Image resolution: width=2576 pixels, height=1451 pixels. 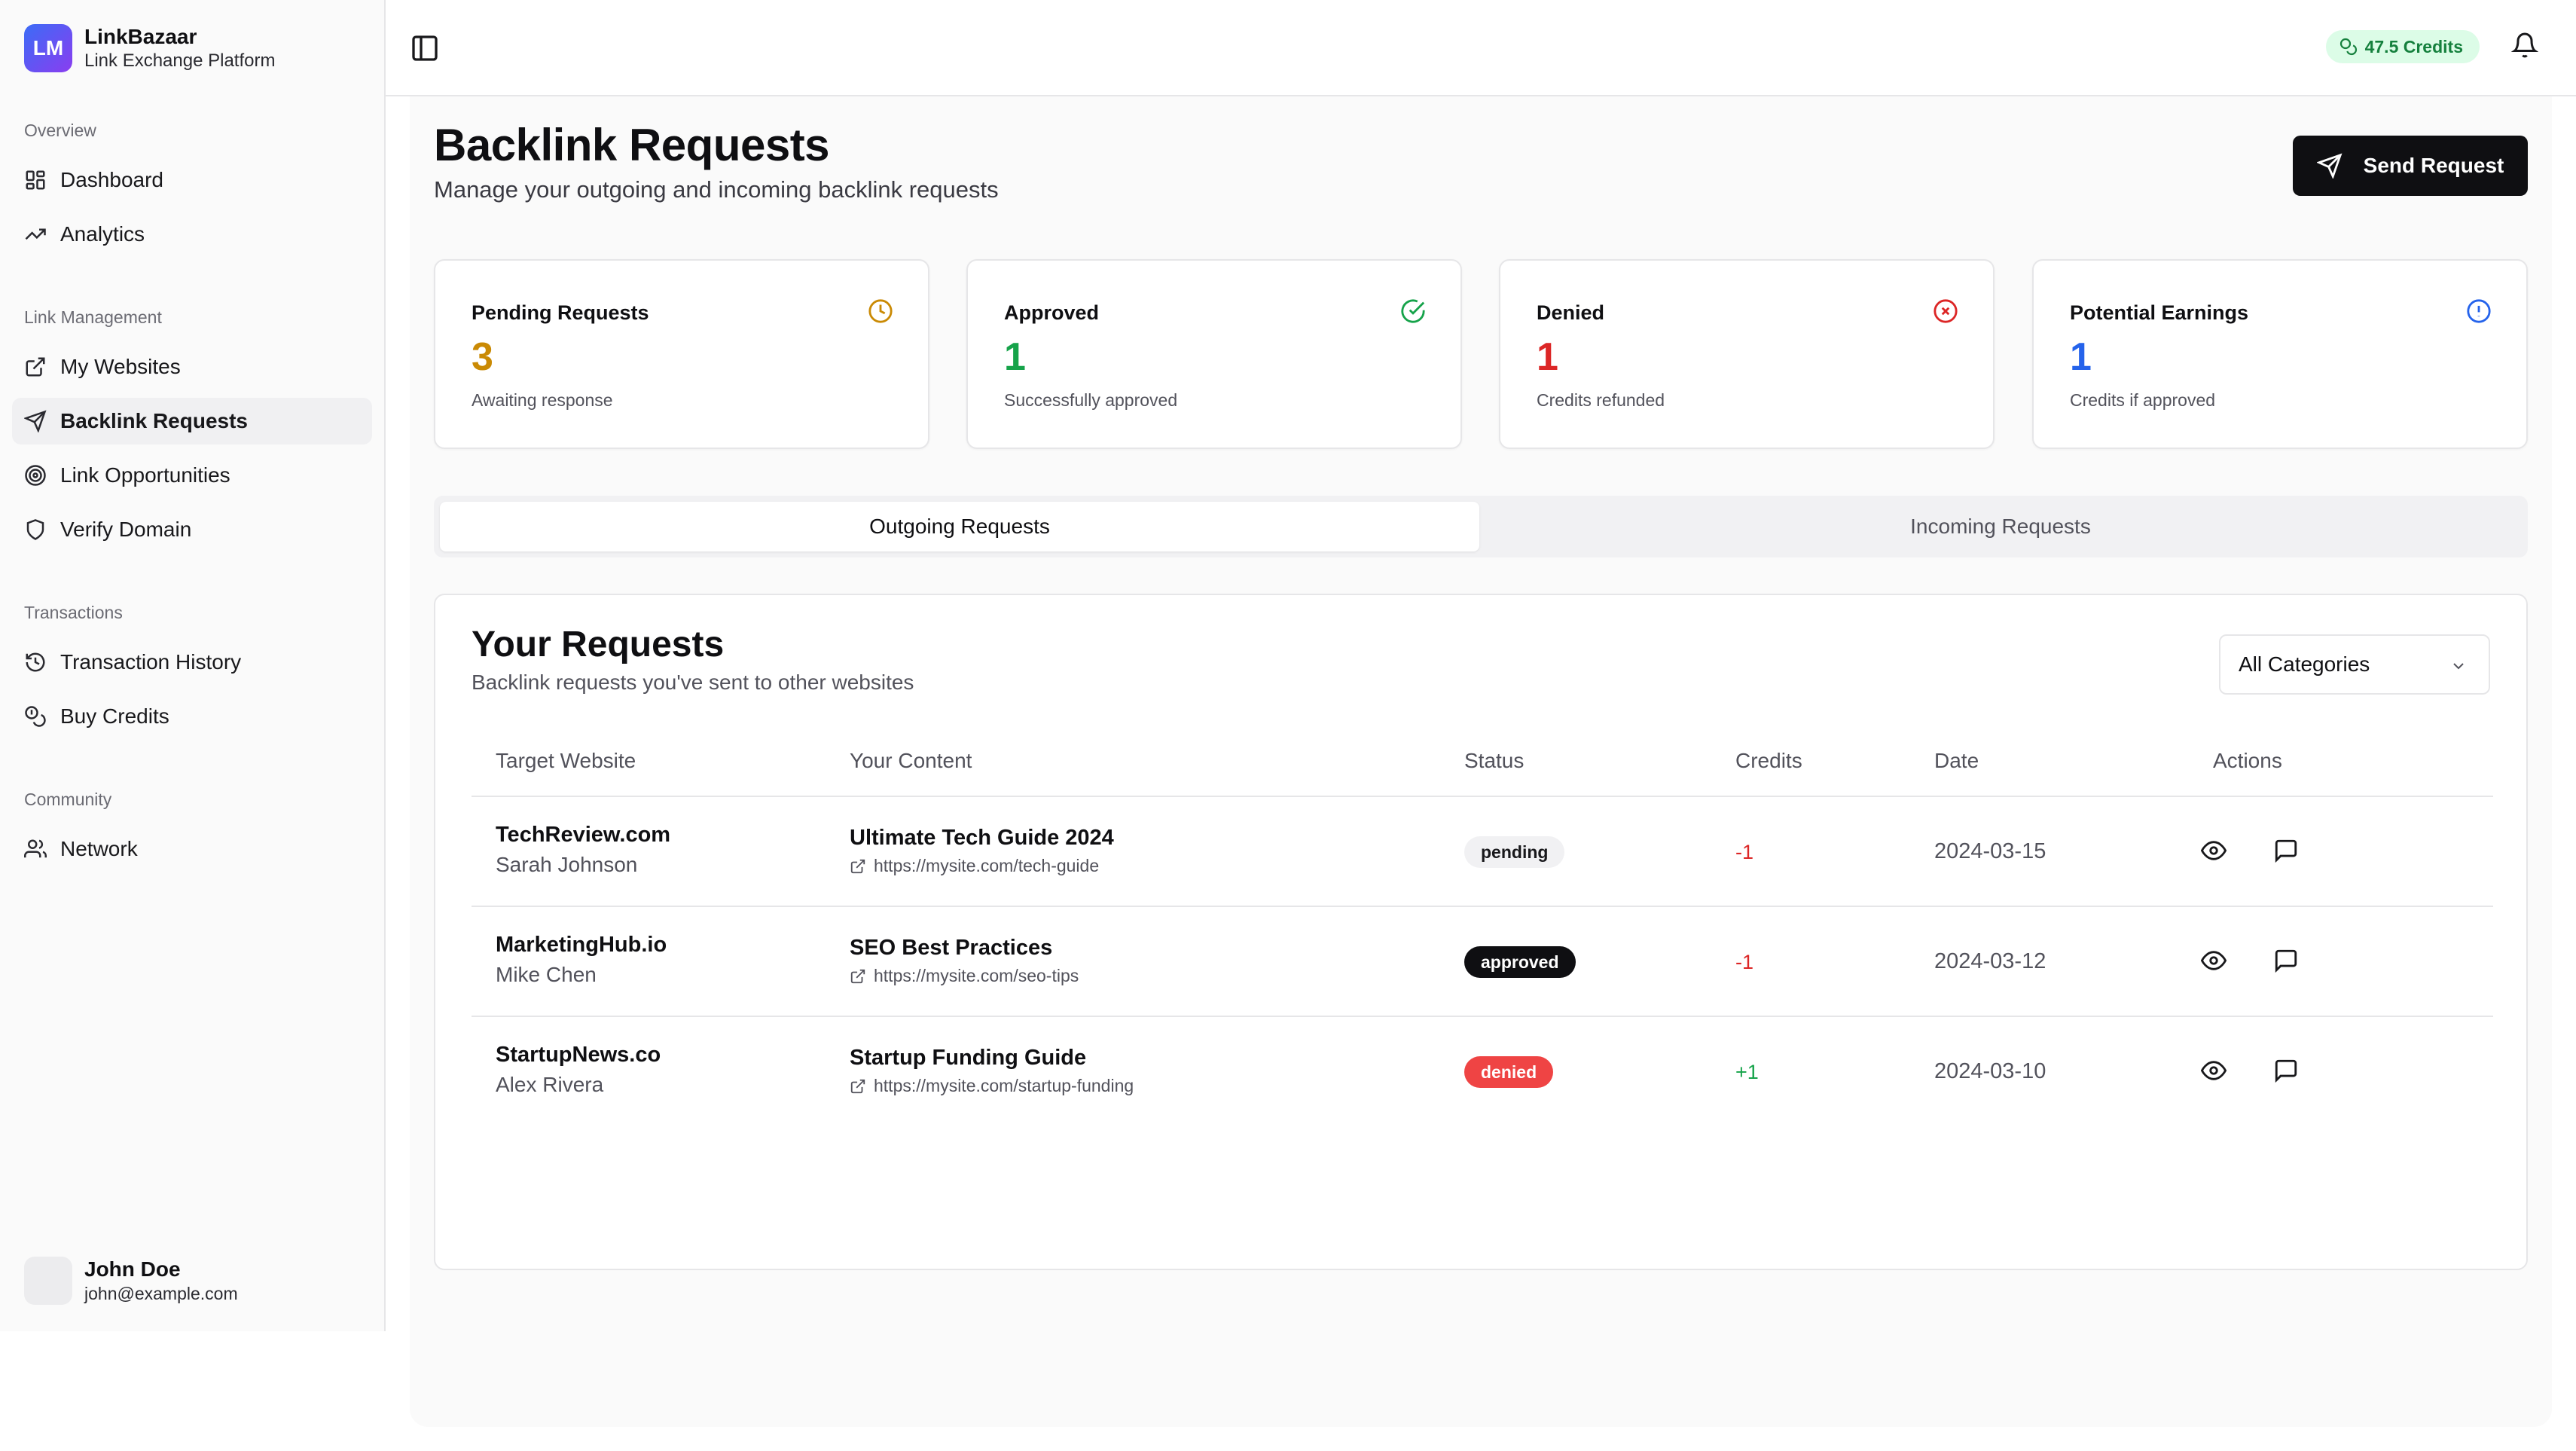 What do you see at coordinates (35, 529) in the screenshot?
I see `shield-icon` at bounding box center [35, 529].